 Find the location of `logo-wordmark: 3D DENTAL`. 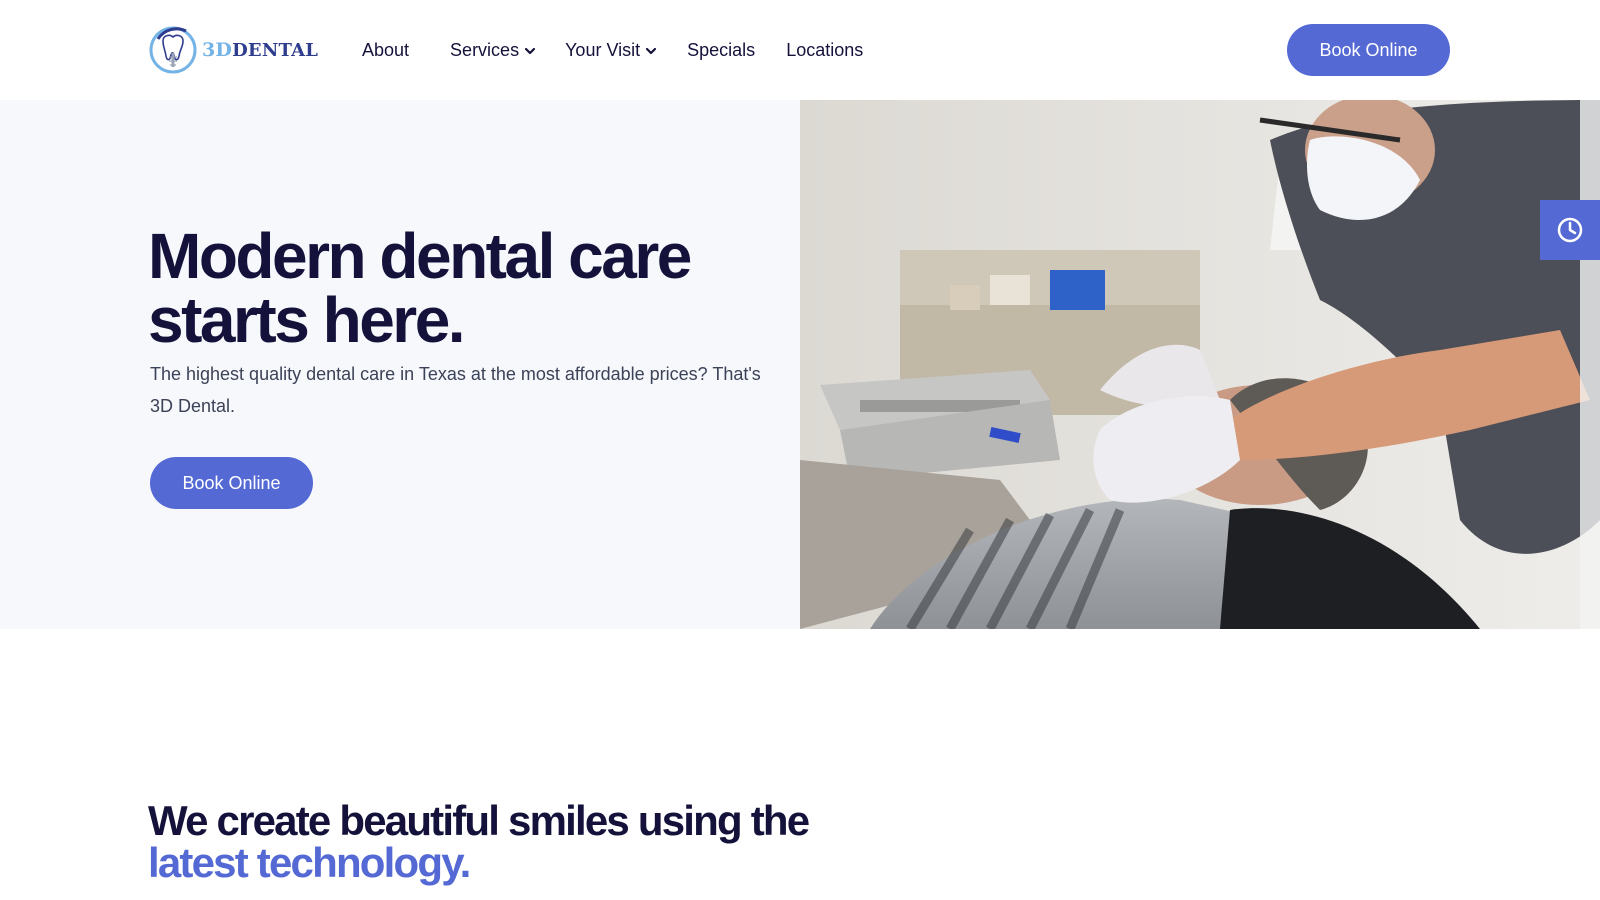

logo-wordmark: 3D DENTAL is located at coordinates (260, 50).